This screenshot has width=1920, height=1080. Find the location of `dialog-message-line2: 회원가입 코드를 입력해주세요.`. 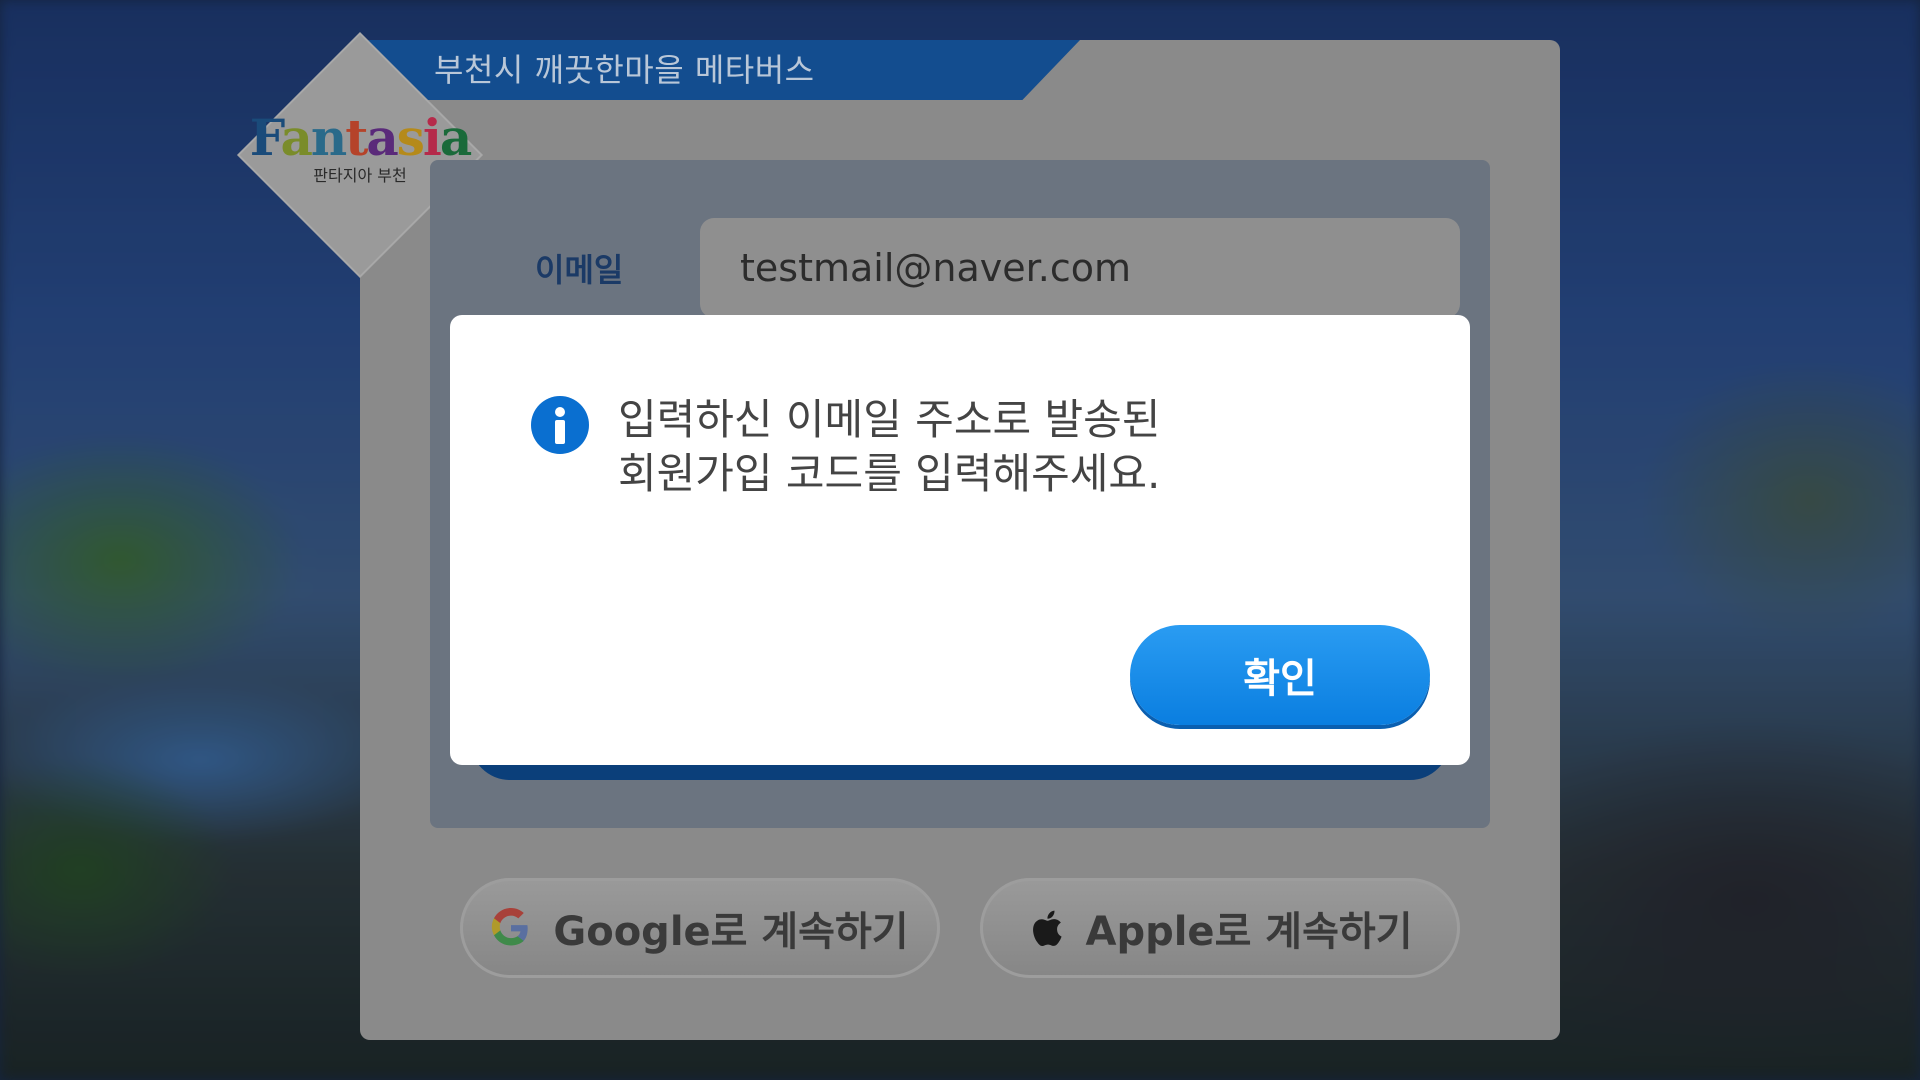

dialog-message-line2: 회원가입 코드를 입력해주세요. is located at coordinates (889, 473).